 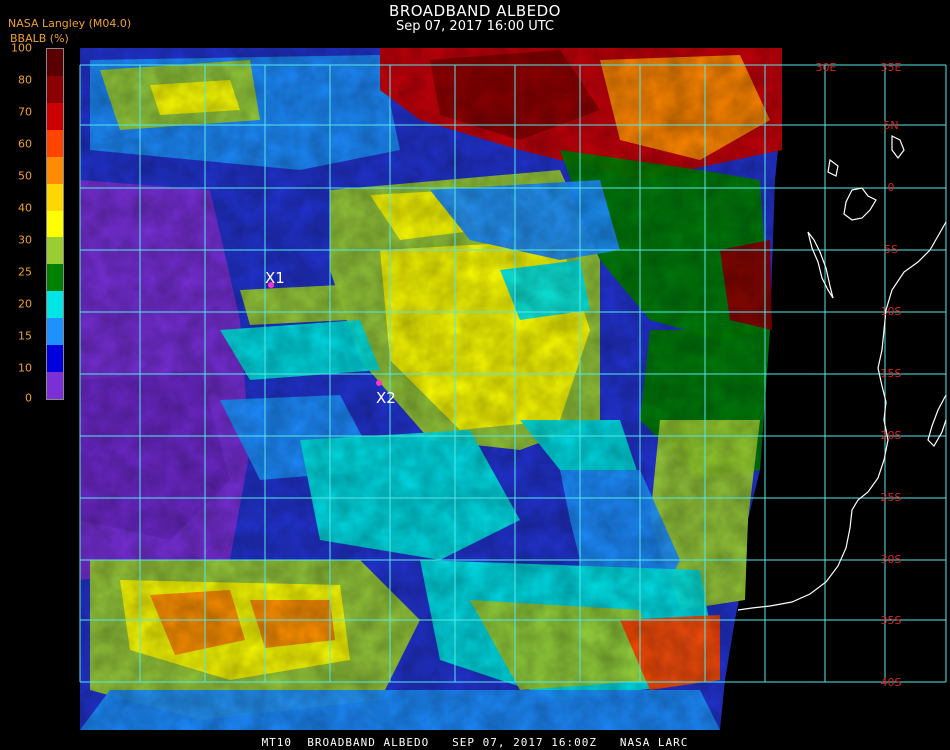 I want to click on lat-label: 20S, so click(x=891, y=435).